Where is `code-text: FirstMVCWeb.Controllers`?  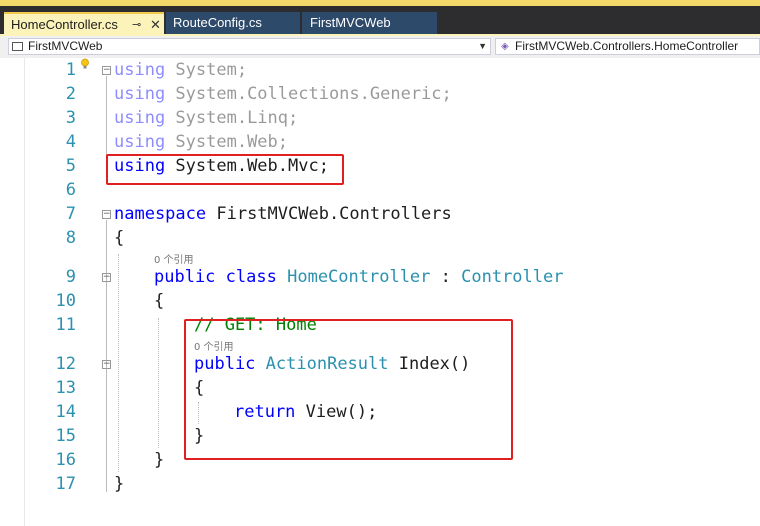 code-text: FirstMVCWeb.Controllers is located at coordinates (329, 214).